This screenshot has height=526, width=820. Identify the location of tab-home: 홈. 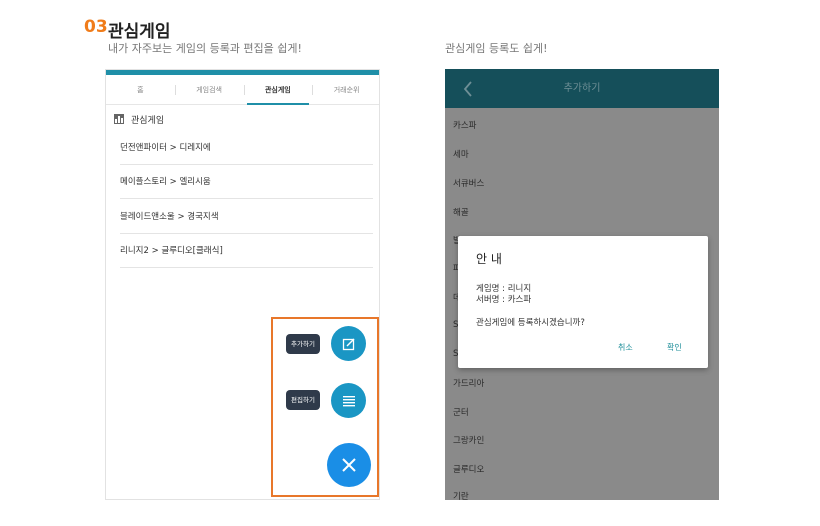
(140, 89).